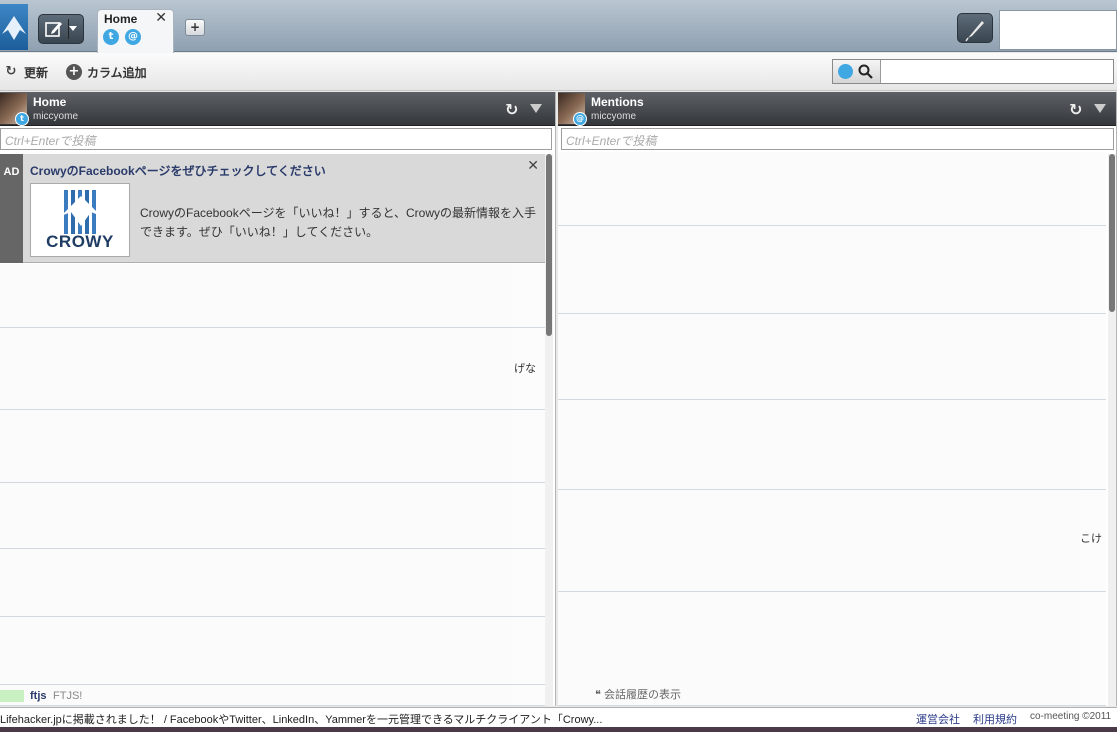  I want to click on column-header: t Home miccyome ↻, so click(277, 109).